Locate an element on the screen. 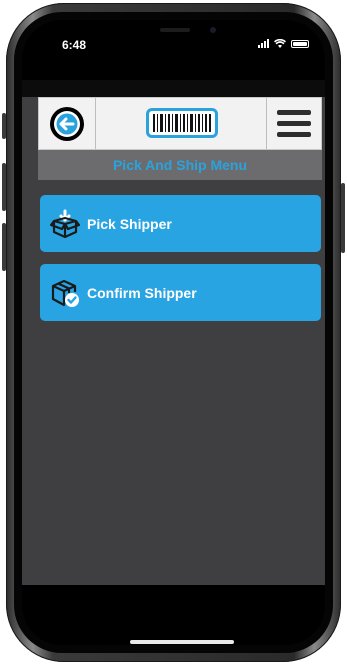 The image size is (347, 665). confirm-shipper-button: Confirm Shipper is located at coordinates (180, 292).